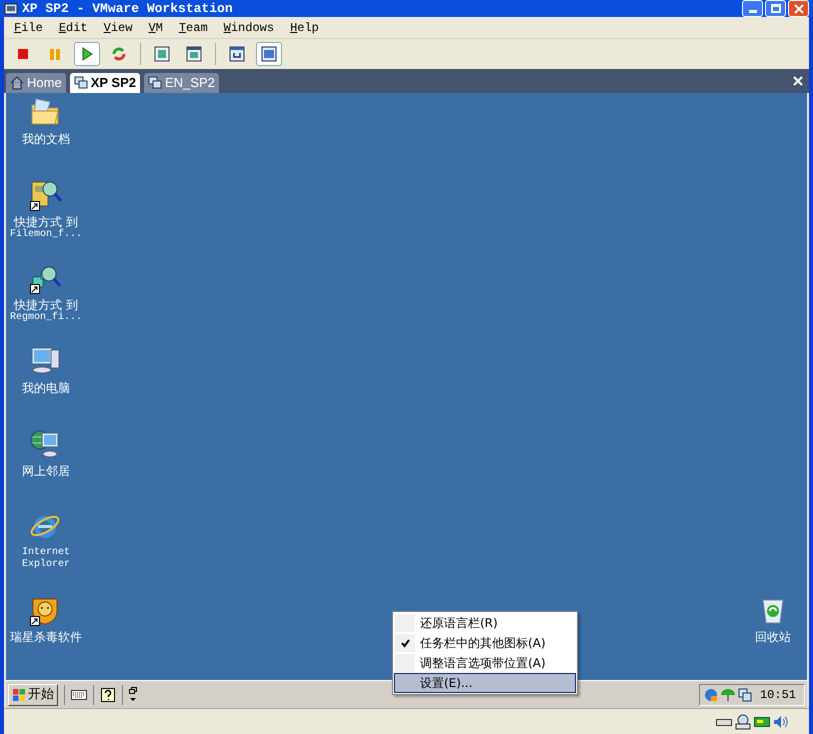  What do you see at coordinates (485, 643) in the screenshot?
I see `menu-item: 任务栏中的其他图标(A)` at bounding box center [485, 643].